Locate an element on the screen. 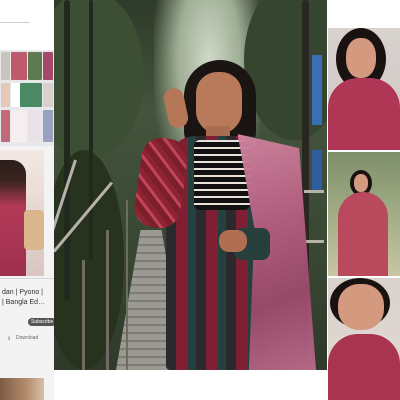 This screenshot has height=400, width=400. thumbnail-grid is located at coordinates (27, 98).